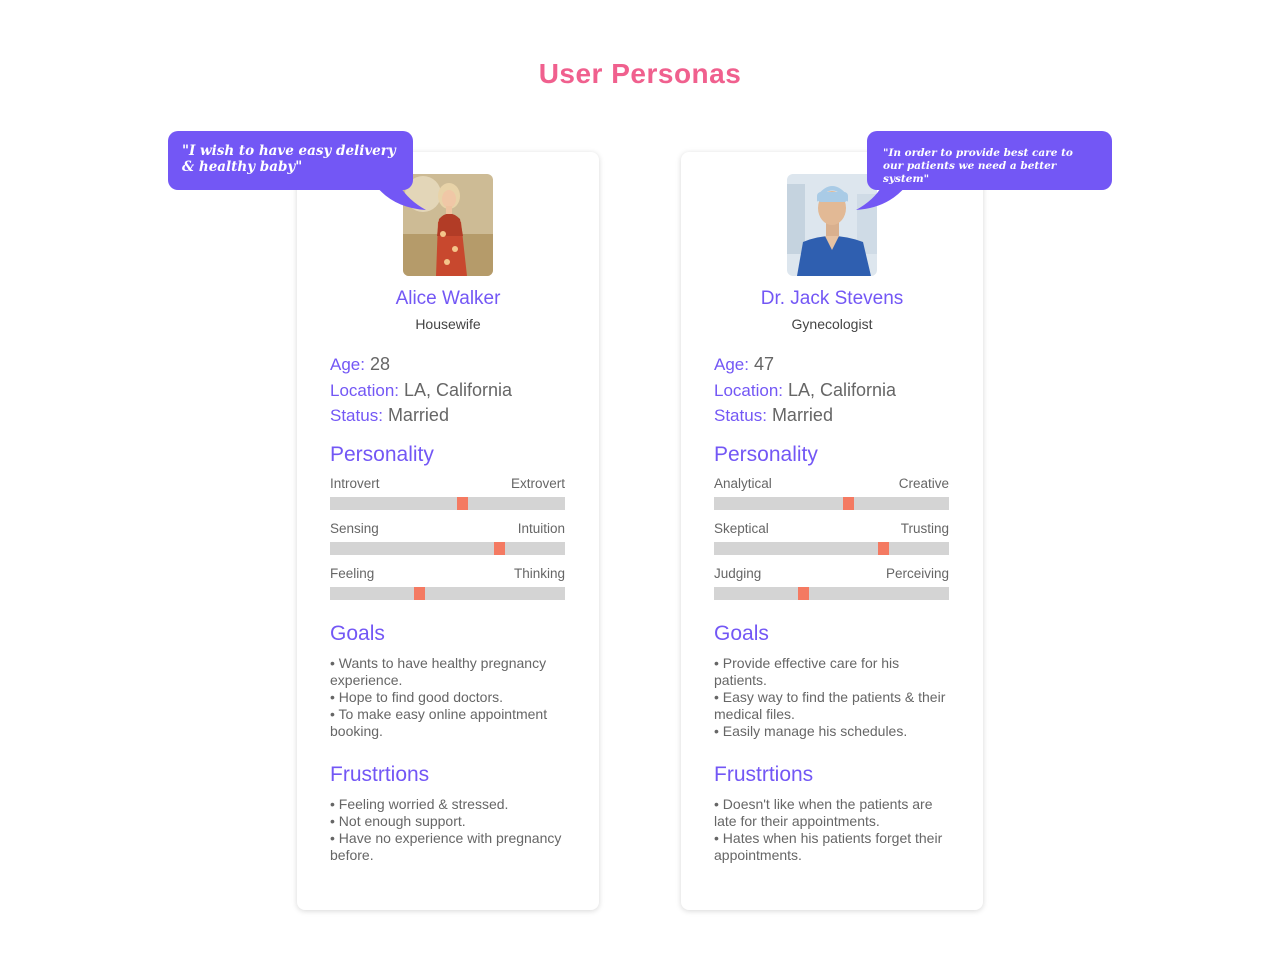  I want to click on personality-slider: Sensing Intuition, so click(447, 543).